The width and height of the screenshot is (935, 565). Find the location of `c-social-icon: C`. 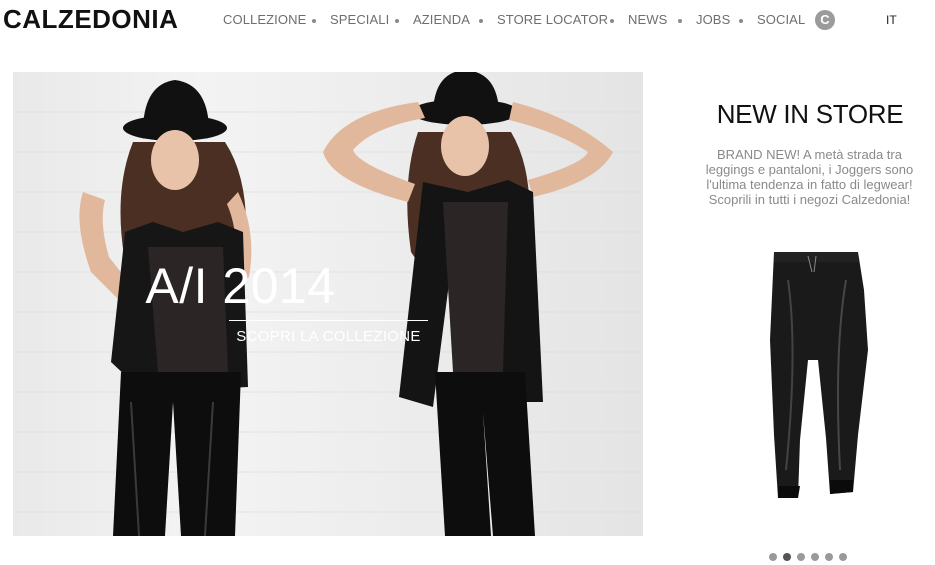

c-social-icon: C is located at coordinates (825, 20).